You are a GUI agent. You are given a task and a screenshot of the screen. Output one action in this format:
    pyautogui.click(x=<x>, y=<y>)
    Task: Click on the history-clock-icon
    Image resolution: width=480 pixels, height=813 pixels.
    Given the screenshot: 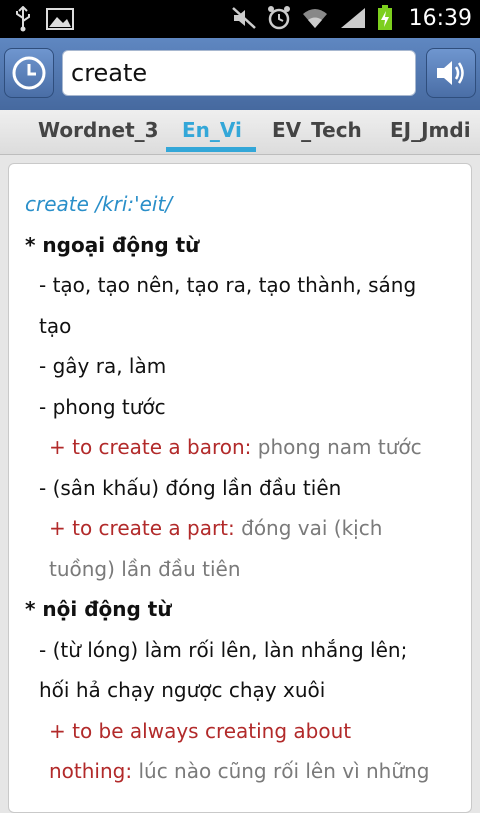 What is the action you would take?
    pyautogui.click(x=29, y=73)
    